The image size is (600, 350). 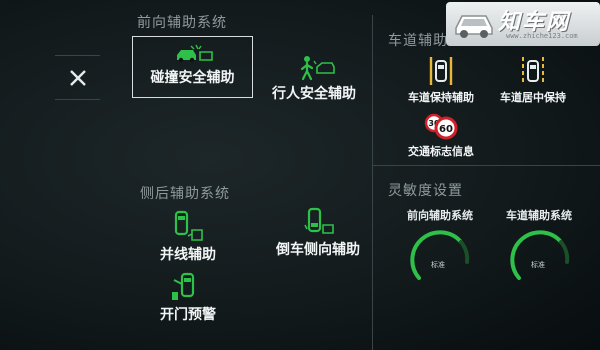 I want to click on front-sensitivity-label: 前向辅助系统, so click(x=440, y=215).